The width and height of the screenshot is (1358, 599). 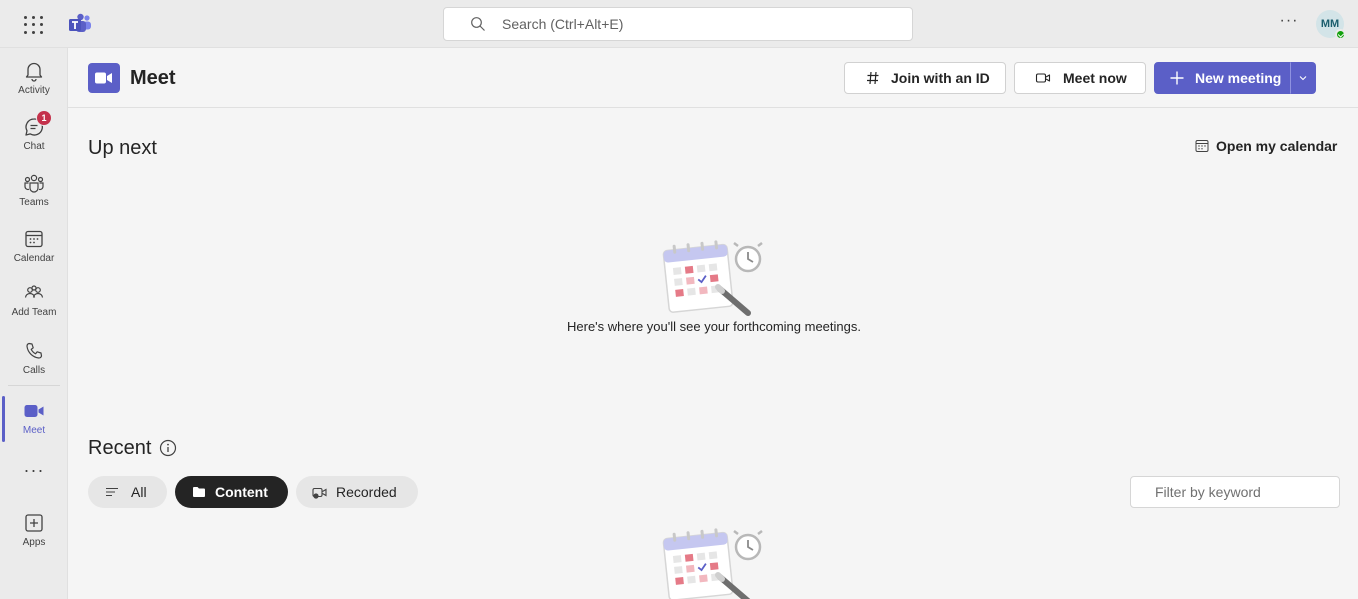 I want to click on rail-item-label: Teams, so click(x=34, y=202).